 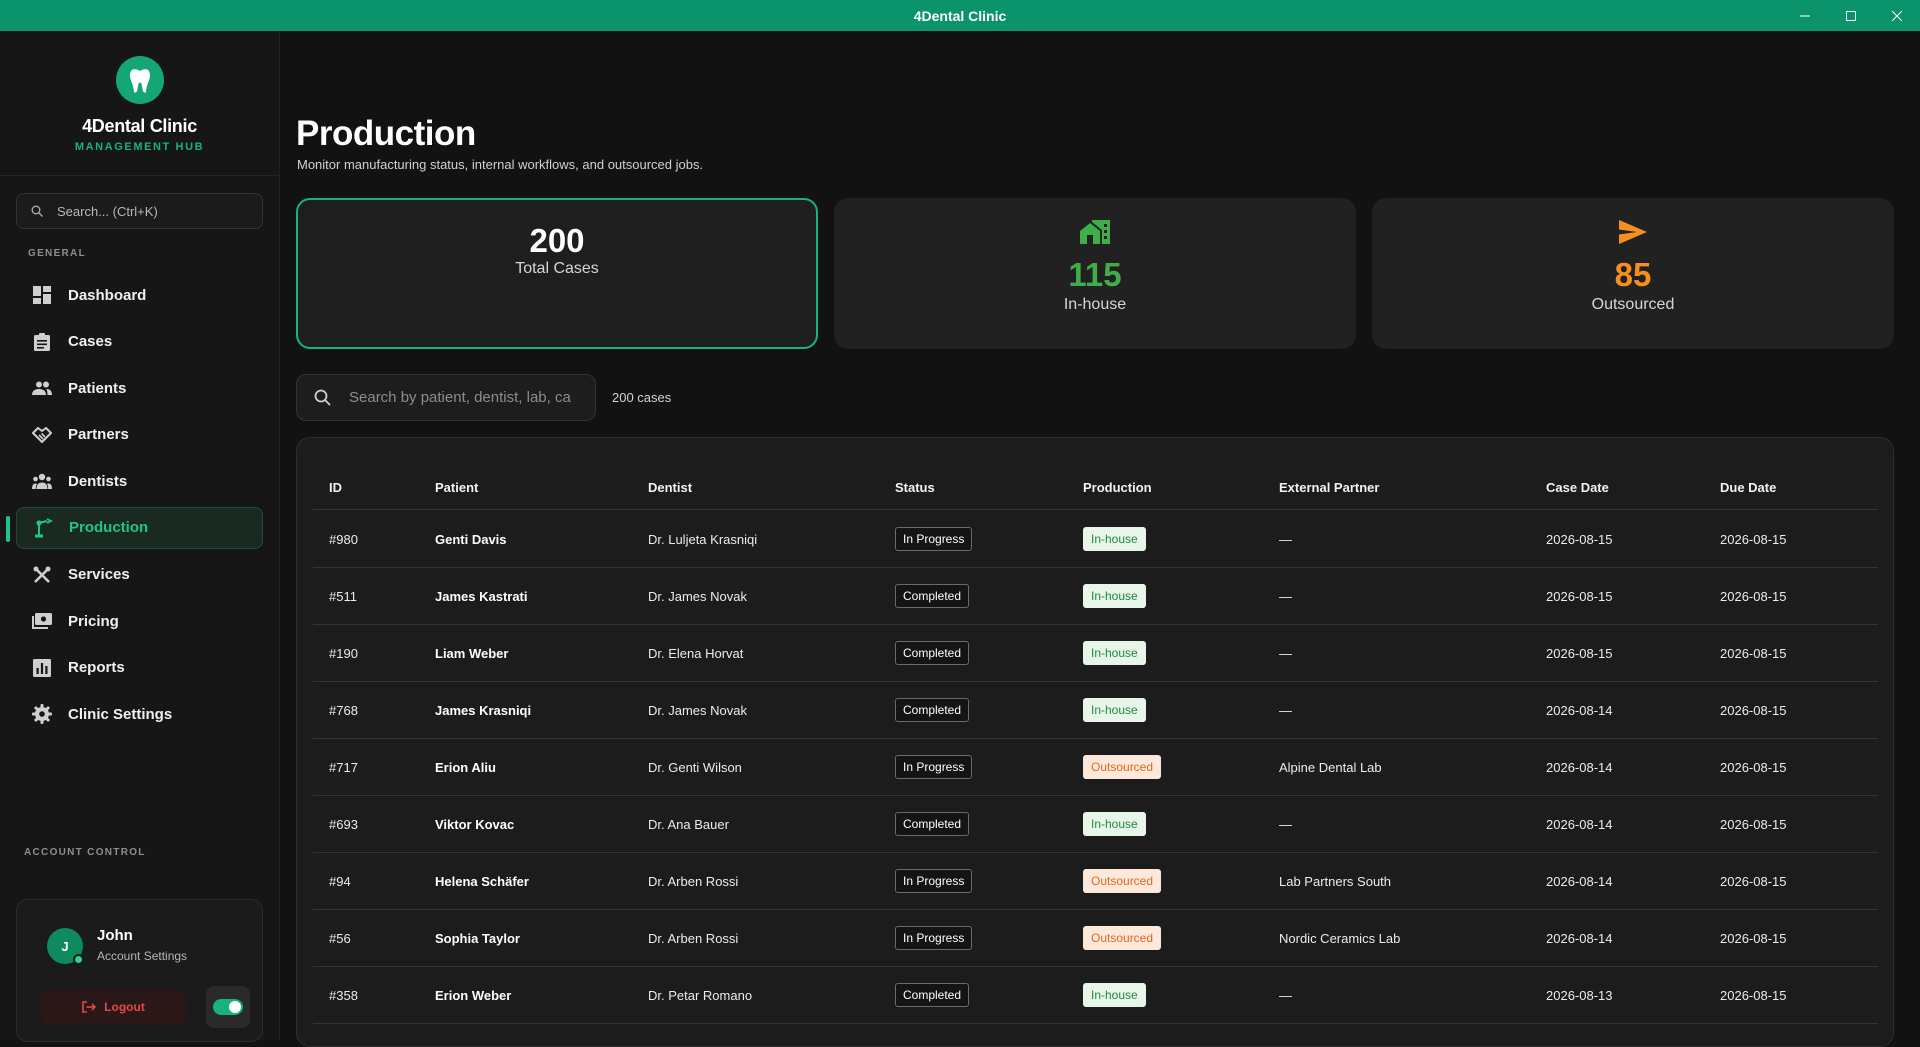 What do you see at coordinates (557, 268) in the screenshot?
I see `stat-total-label: Total Cases` at bounding box center [557, 268].